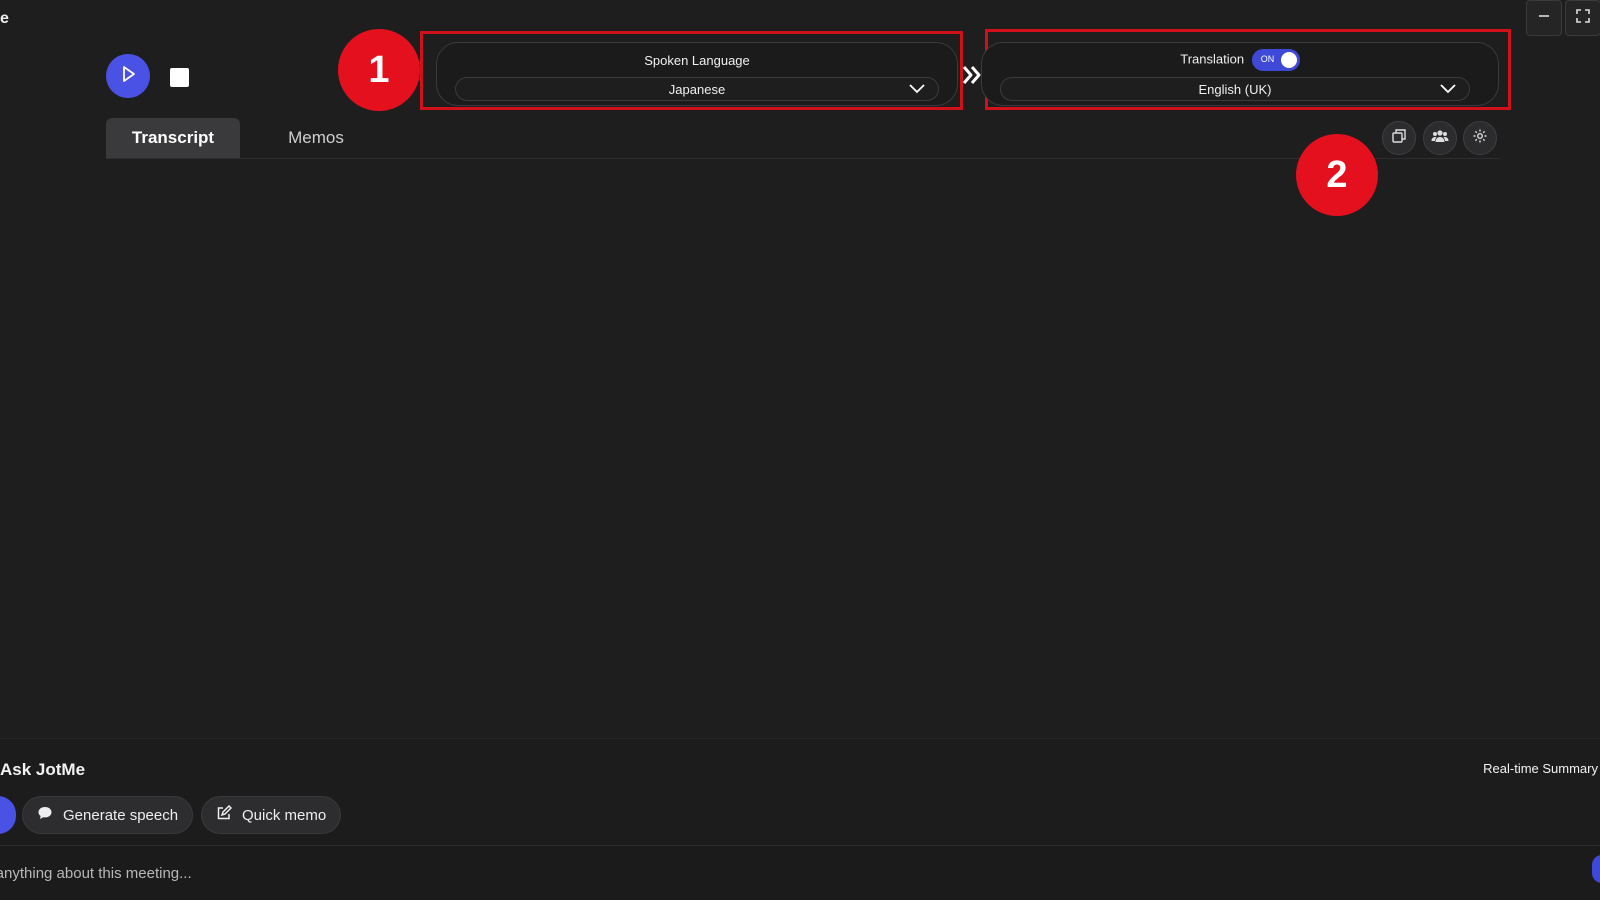 This screenshot has width=1600, height=900. I want to click on play-button, so click(128, 76).